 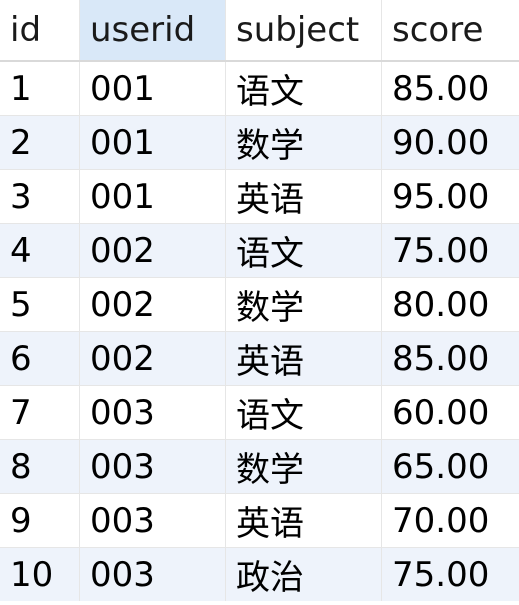 I want to click on cell-score: 80.00, so click(x=450, y=304).